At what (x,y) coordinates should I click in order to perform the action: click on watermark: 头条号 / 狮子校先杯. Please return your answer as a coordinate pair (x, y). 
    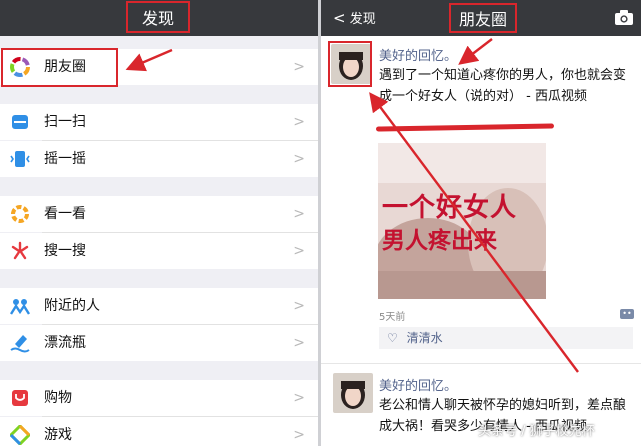
    Looking at the image, I should click on (536, 431).